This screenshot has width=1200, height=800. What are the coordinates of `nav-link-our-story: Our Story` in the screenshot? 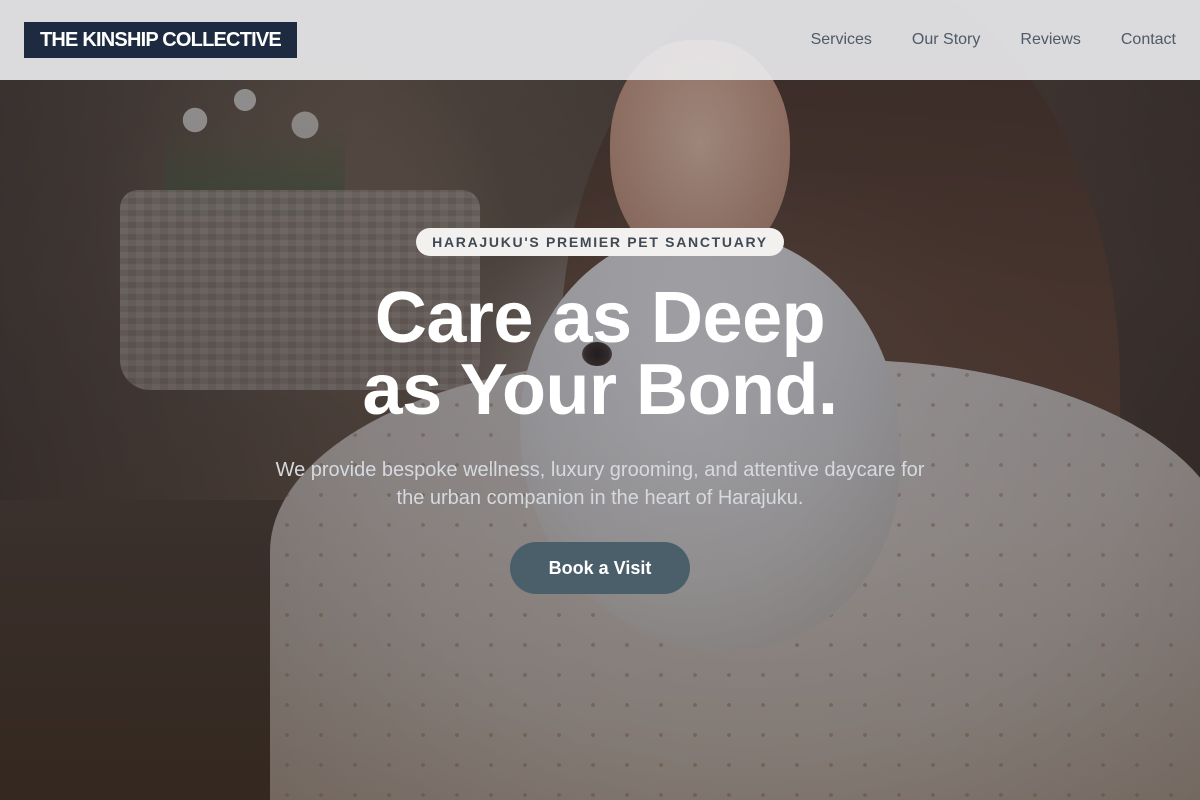 It's located at (946, 40).